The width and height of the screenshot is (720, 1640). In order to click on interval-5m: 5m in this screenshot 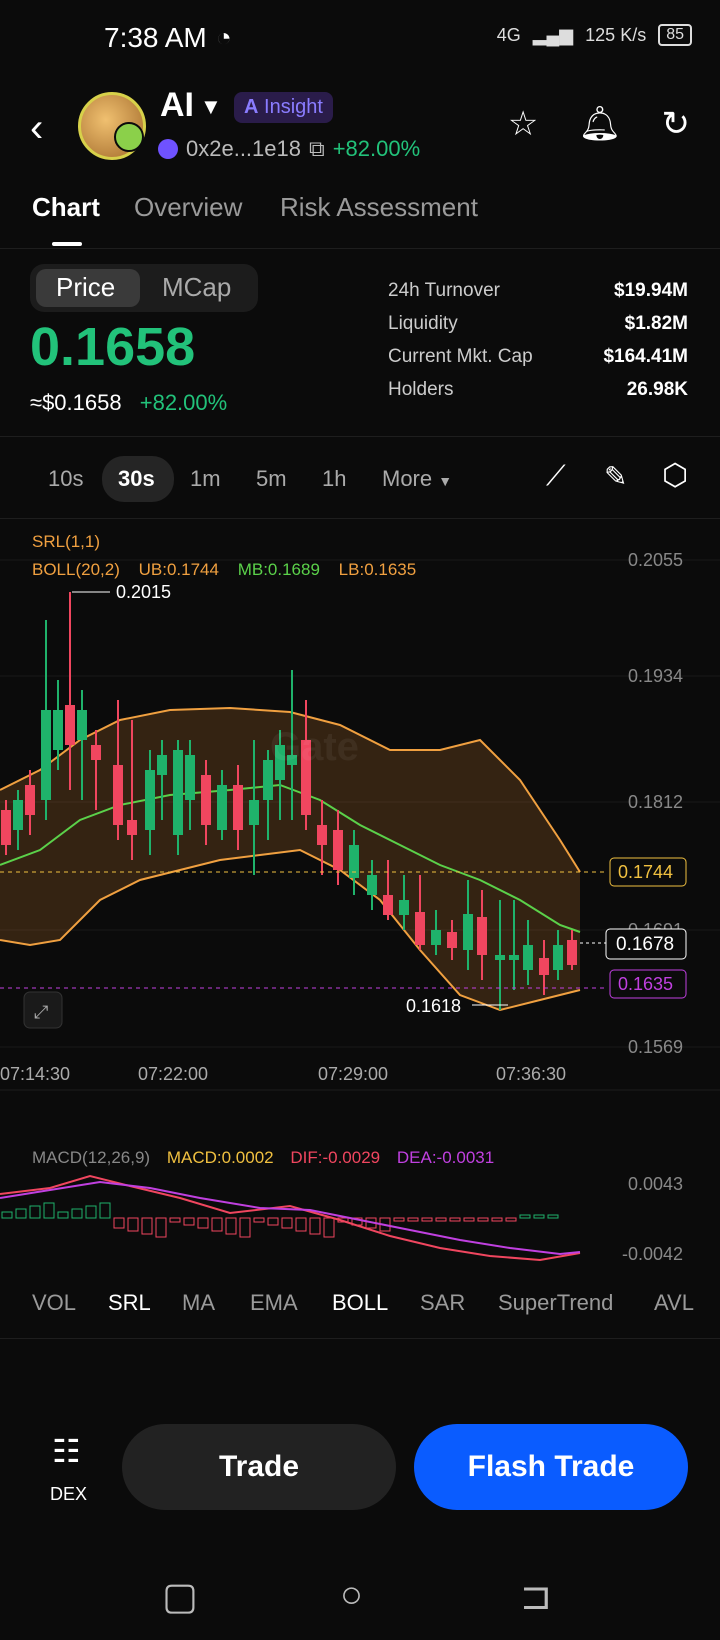, I will do `click(271, 479)`.